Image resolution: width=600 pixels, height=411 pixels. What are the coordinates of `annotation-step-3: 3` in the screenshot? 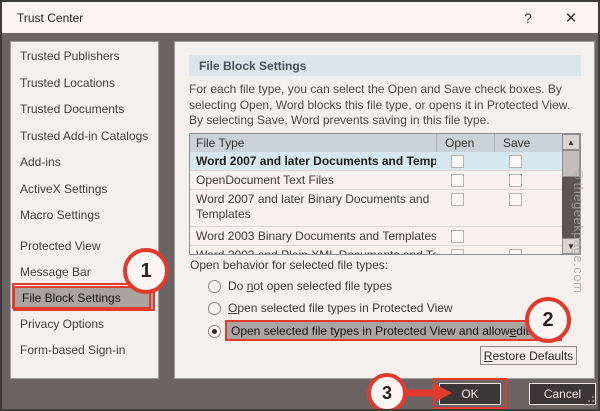 It's located at (387, 391).